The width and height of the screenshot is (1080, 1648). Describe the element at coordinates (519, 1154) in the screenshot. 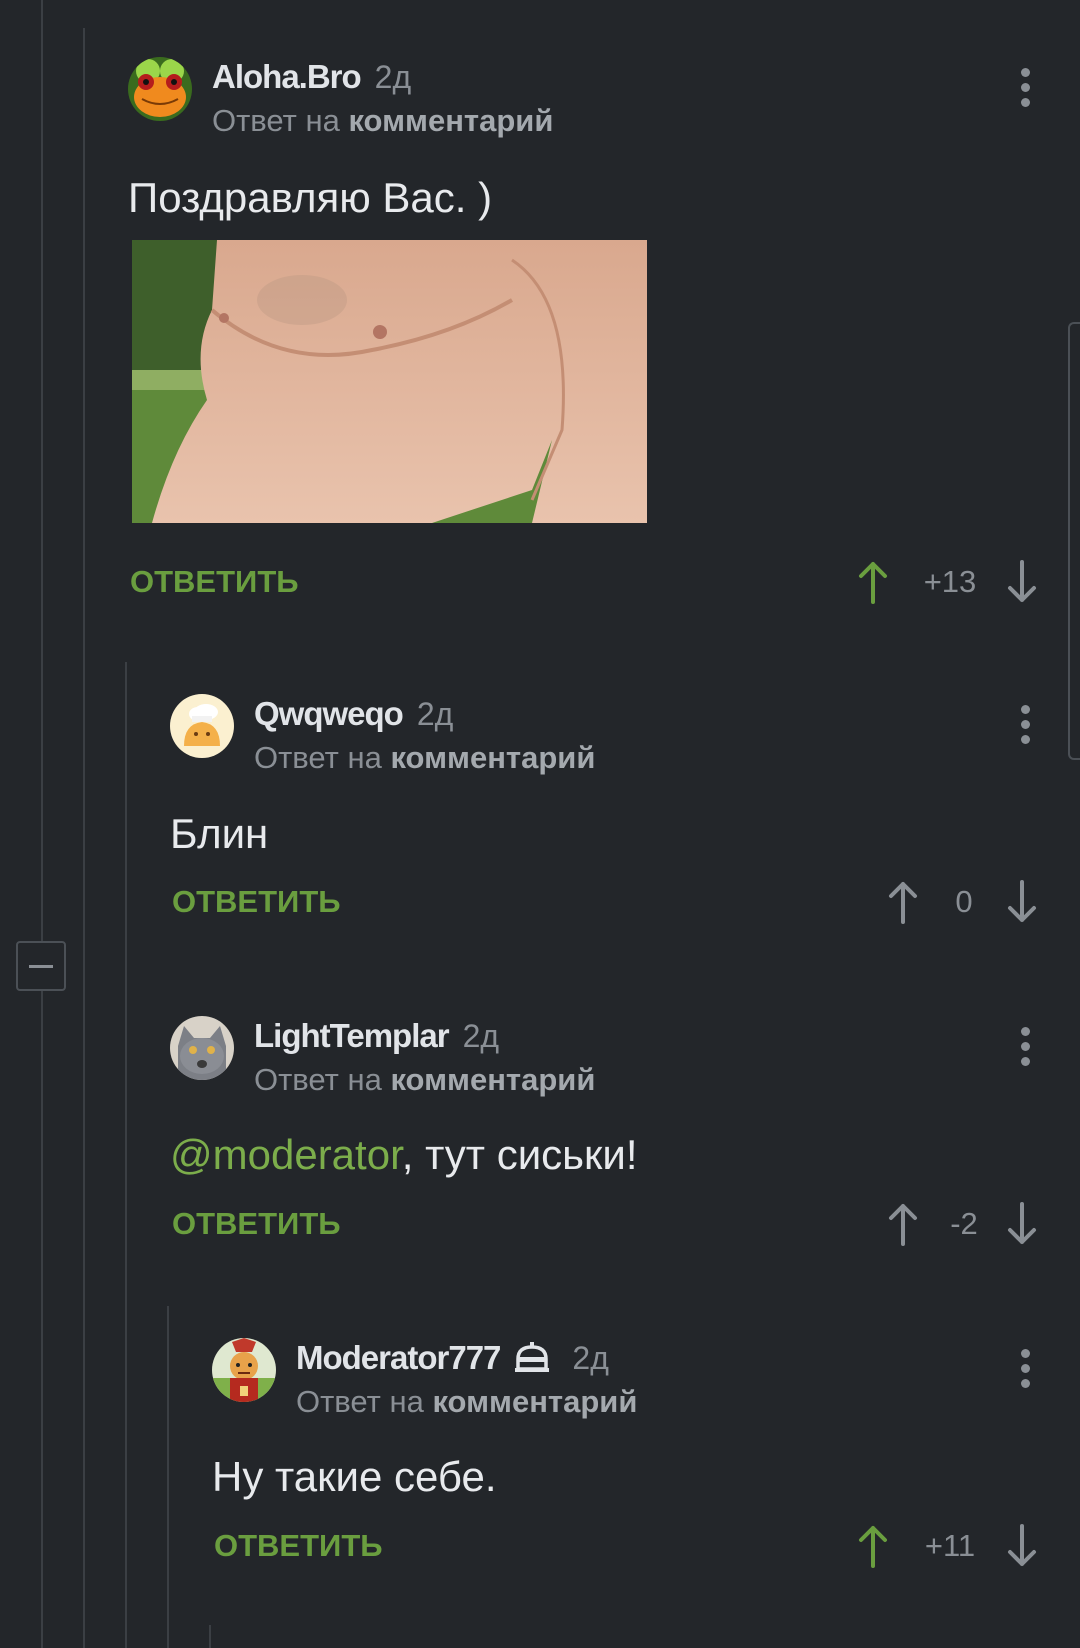

I see `comment-text-body: , тут сиськи!` at that location.